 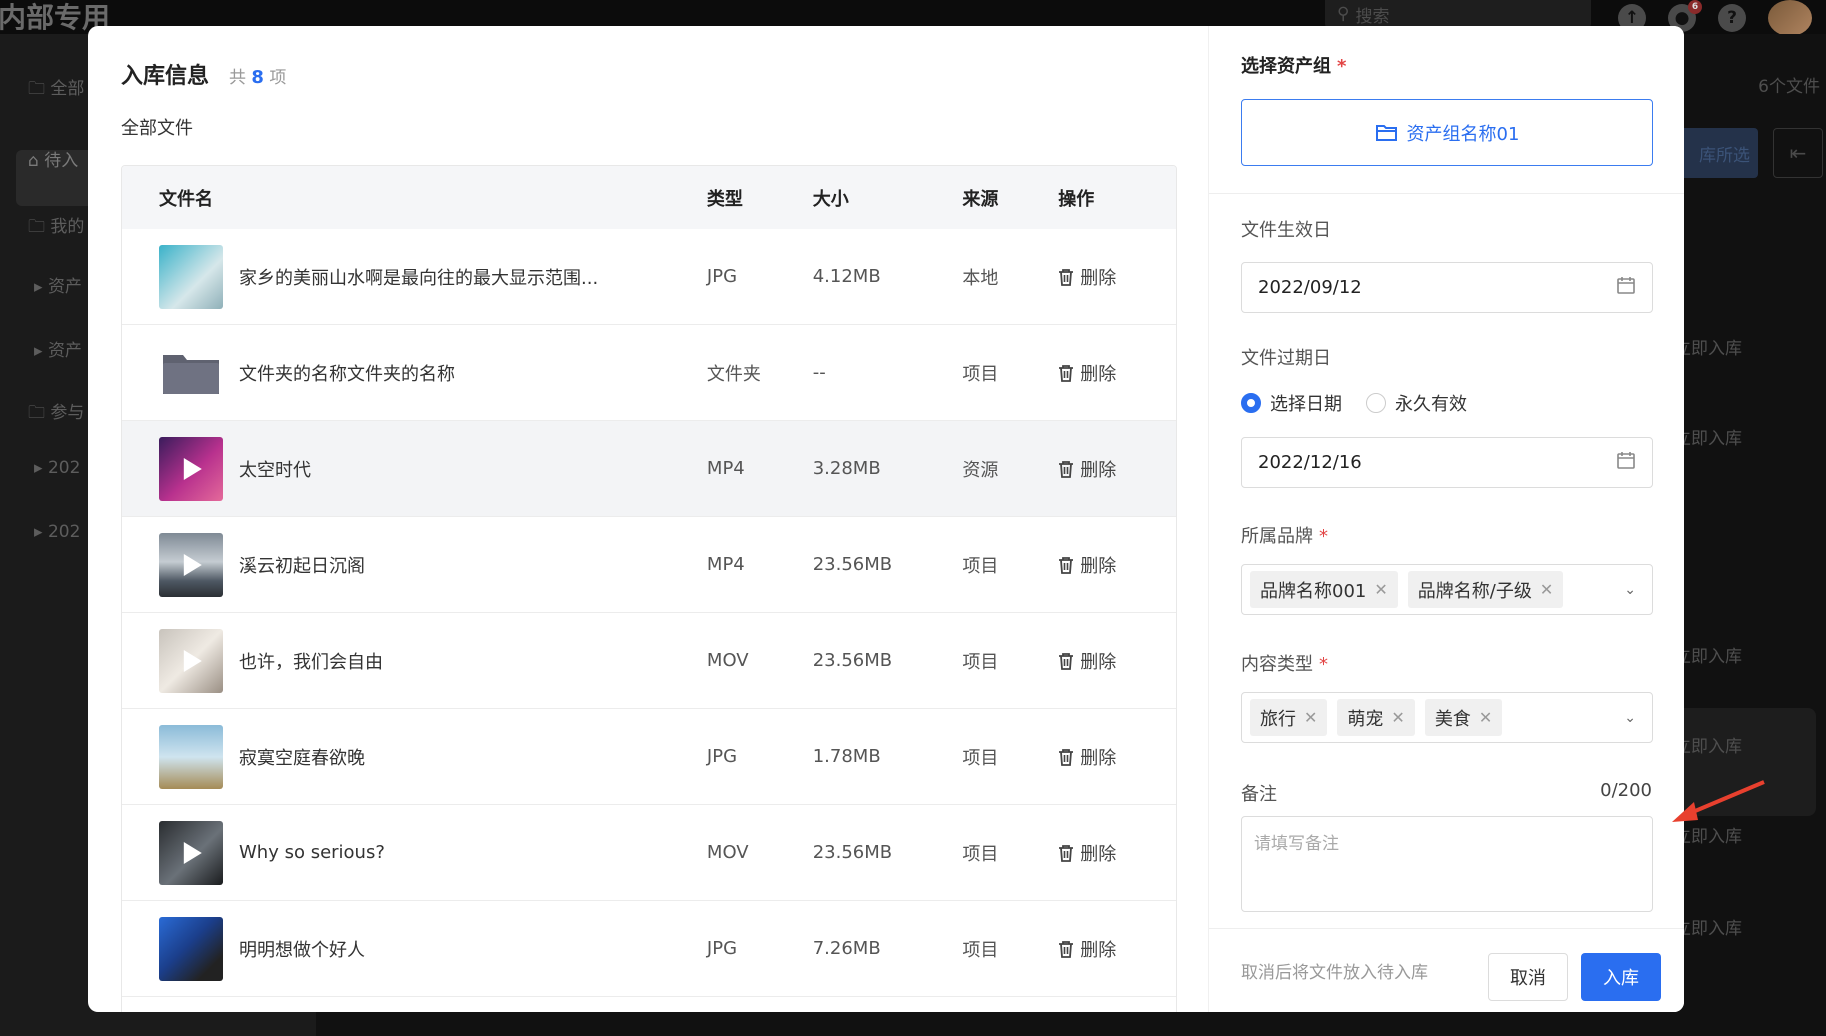 What do you see at coordinates (1447, 462) in the screenshot?
I see `expire-date-picker: 2022/12/16` at bounding box center [1447, 462].